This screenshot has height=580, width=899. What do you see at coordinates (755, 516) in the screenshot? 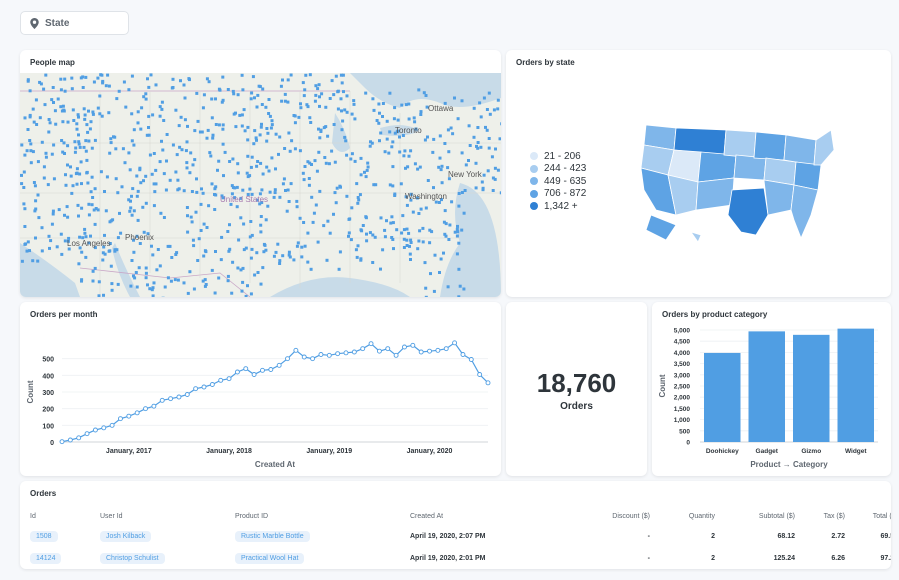
I see `column-header: Subtotal ($)` at bounding box center [755, 516].